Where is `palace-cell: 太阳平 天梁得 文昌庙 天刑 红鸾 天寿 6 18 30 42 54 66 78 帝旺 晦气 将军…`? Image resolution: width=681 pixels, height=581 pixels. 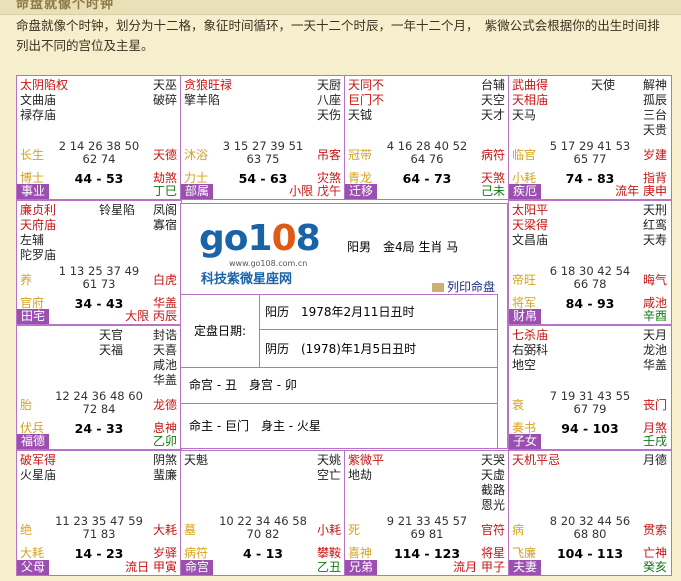
palace-cell: 太阳平 天梁得 文昌庙 天刑 红鸾 天寿 6 18 30 42 54 66 78 帝旺 晦气 将军… is located at coordinates (590, 262).